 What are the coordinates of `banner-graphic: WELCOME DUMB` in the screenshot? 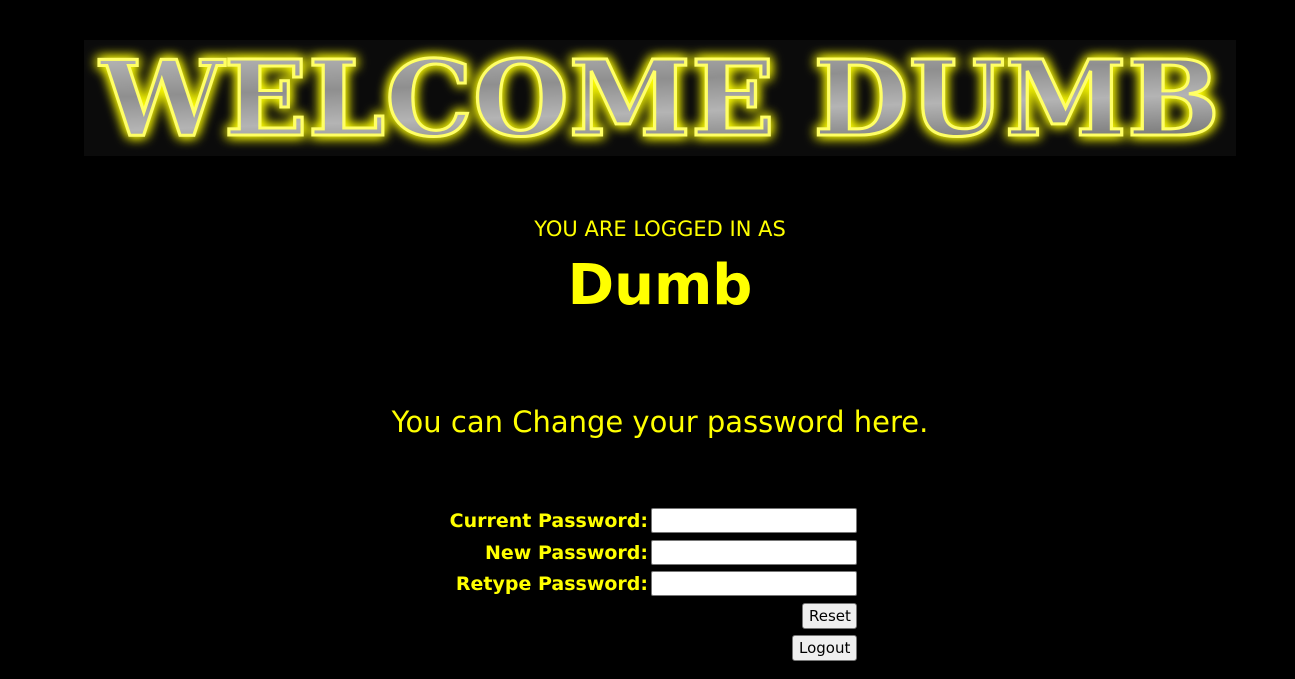 It's located at (659, 98).